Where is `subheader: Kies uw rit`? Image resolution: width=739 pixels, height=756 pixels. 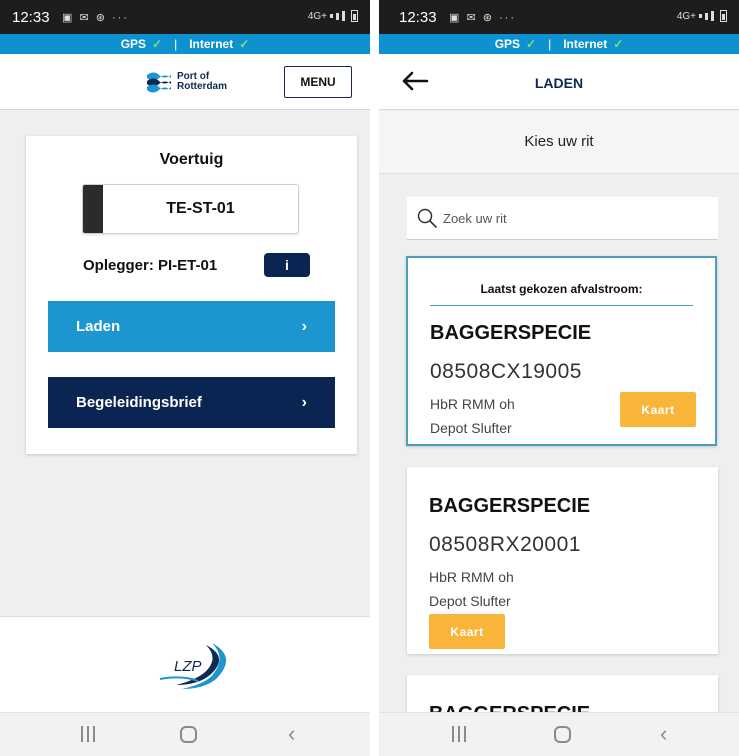 subheader: Kies uw rit is located at coordinates (559, 142).